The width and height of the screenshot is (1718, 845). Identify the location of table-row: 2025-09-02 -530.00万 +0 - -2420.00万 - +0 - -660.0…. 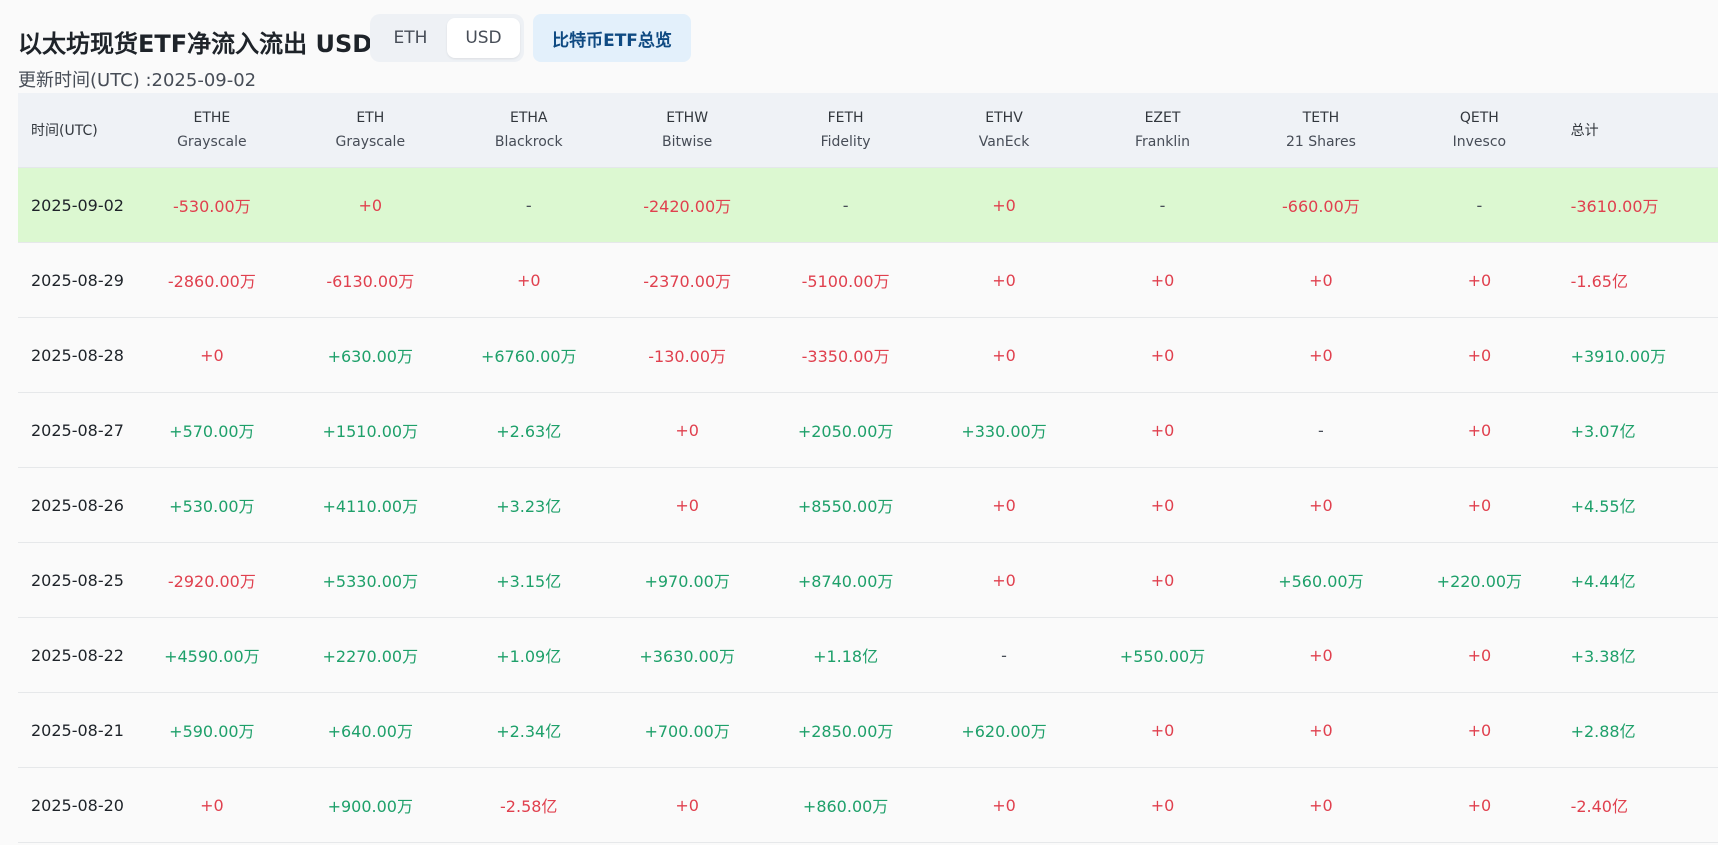
(868, 205).